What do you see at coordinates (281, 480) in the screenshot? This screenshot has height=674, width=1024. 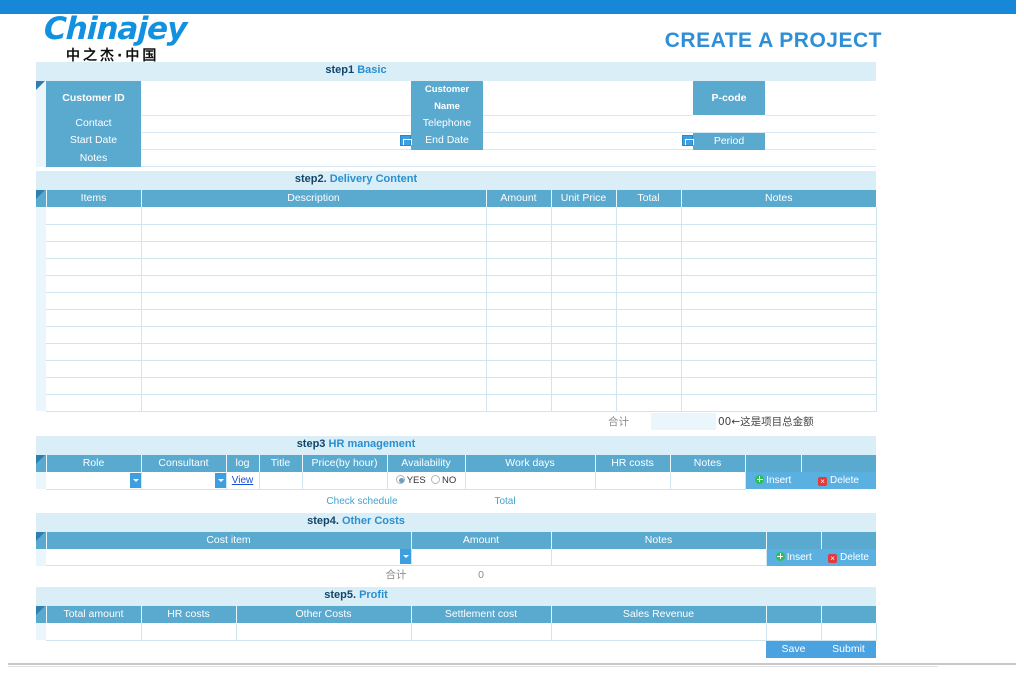 I see `title-input` at bounding box center [281, 480].